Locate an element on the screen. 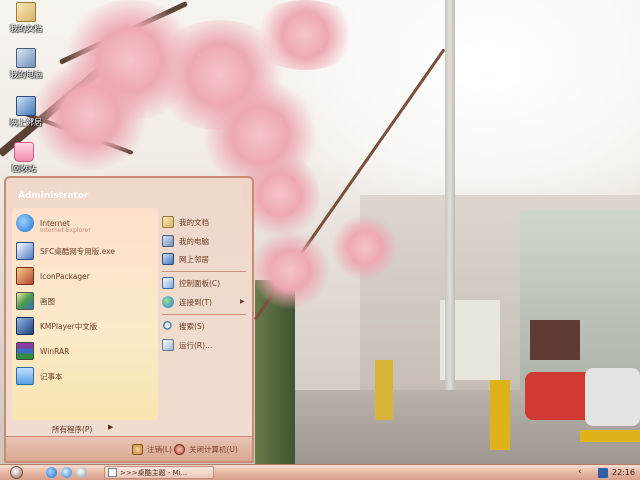 The image size is (640, 480). start-menu-item-sfc: SFC桌酷网专用版.exe is located at coordinates (65, 251).